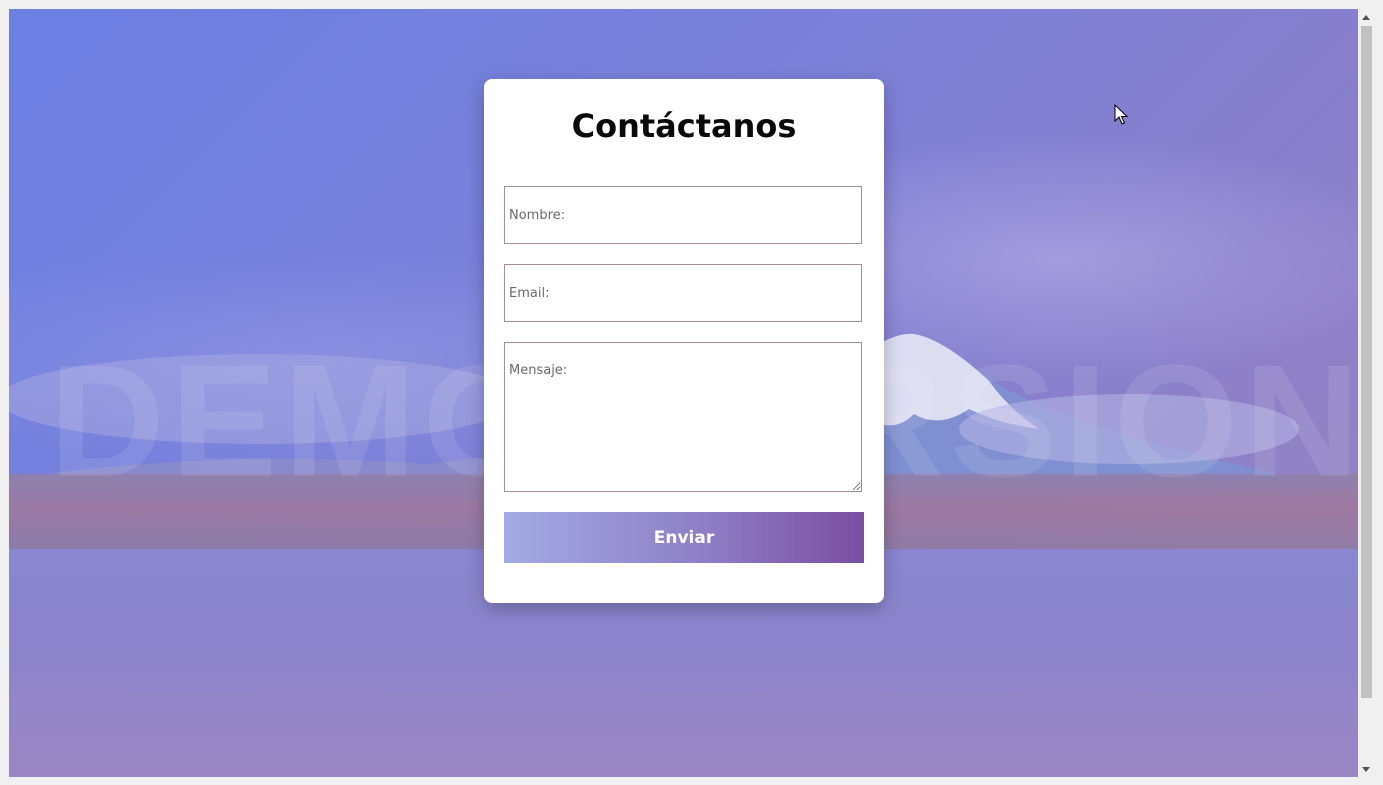 The width and height of the screenshot is (1383, 785). I want to click on scrollbar-thumb, so click(1366, 362).